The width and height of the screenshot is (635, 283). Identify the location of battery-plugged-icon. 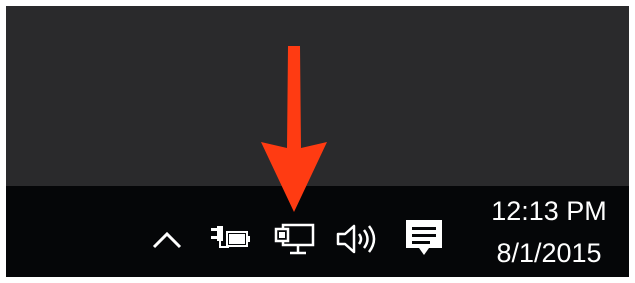
(230, 238).